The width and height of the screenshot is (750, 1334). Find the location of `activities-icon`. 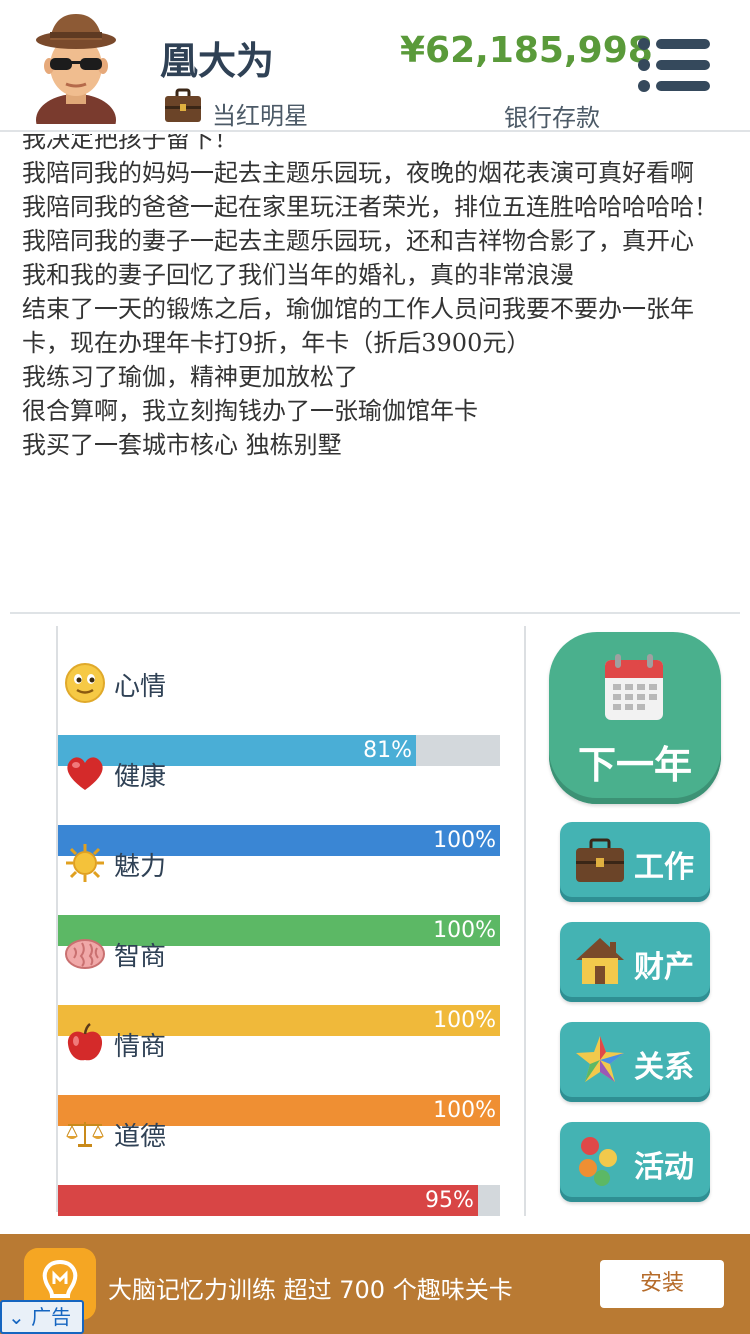

activities-icon is located at coordinates (598, 1161).